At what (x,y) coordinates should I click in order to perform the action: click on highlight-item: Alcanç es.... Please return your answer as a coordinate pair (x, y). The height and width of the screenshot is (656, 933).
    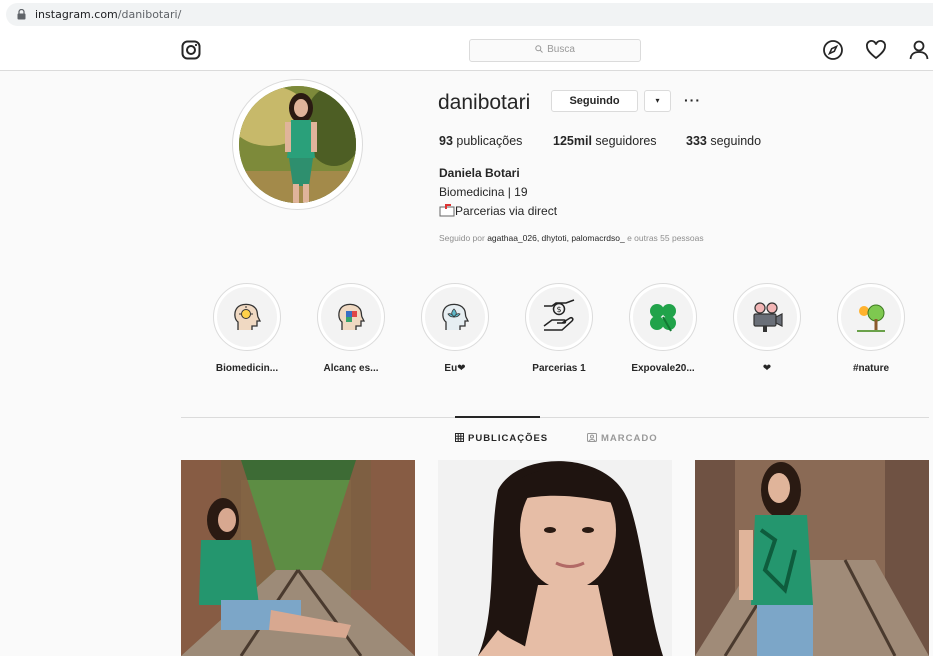
    Looking at the image, I should click on (351, 328).